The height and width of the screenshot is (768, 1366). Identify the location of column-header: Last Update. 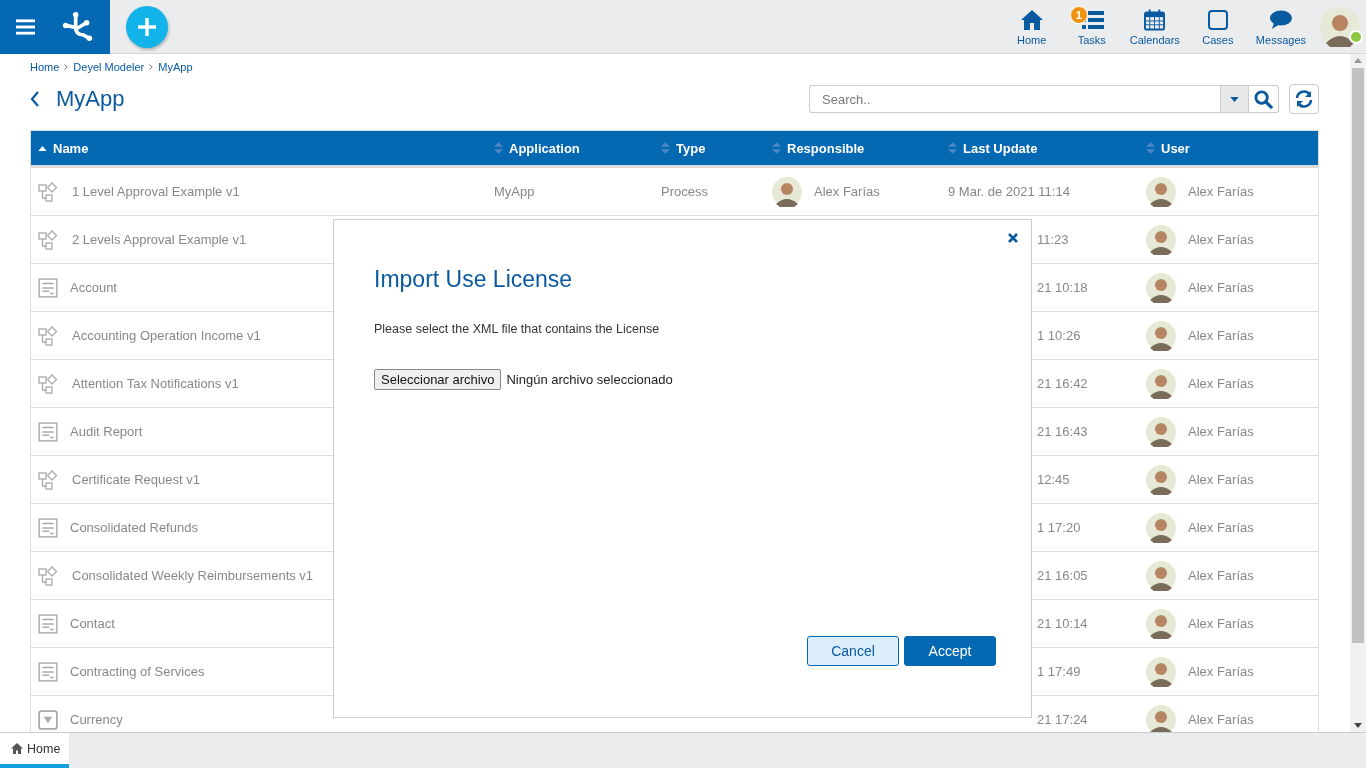
(1040, 148).